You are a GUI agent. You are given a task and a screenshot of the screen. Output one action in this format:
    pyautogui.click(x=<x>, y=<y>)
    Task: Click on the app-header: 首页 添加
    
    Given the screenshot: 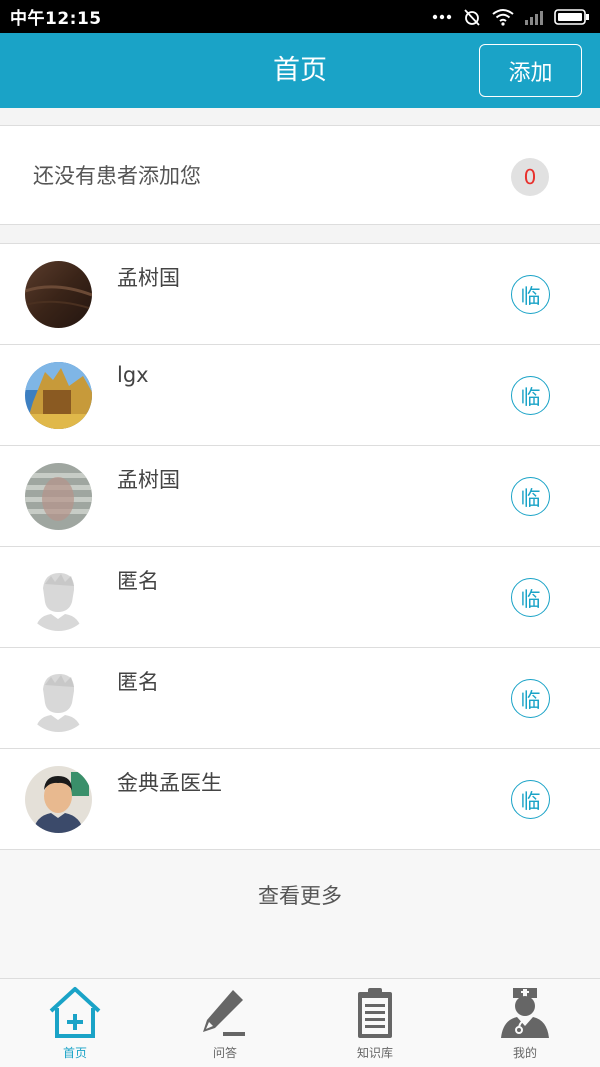 What is the action you would take?
    pyautogui.click(x=300, y=70)
    